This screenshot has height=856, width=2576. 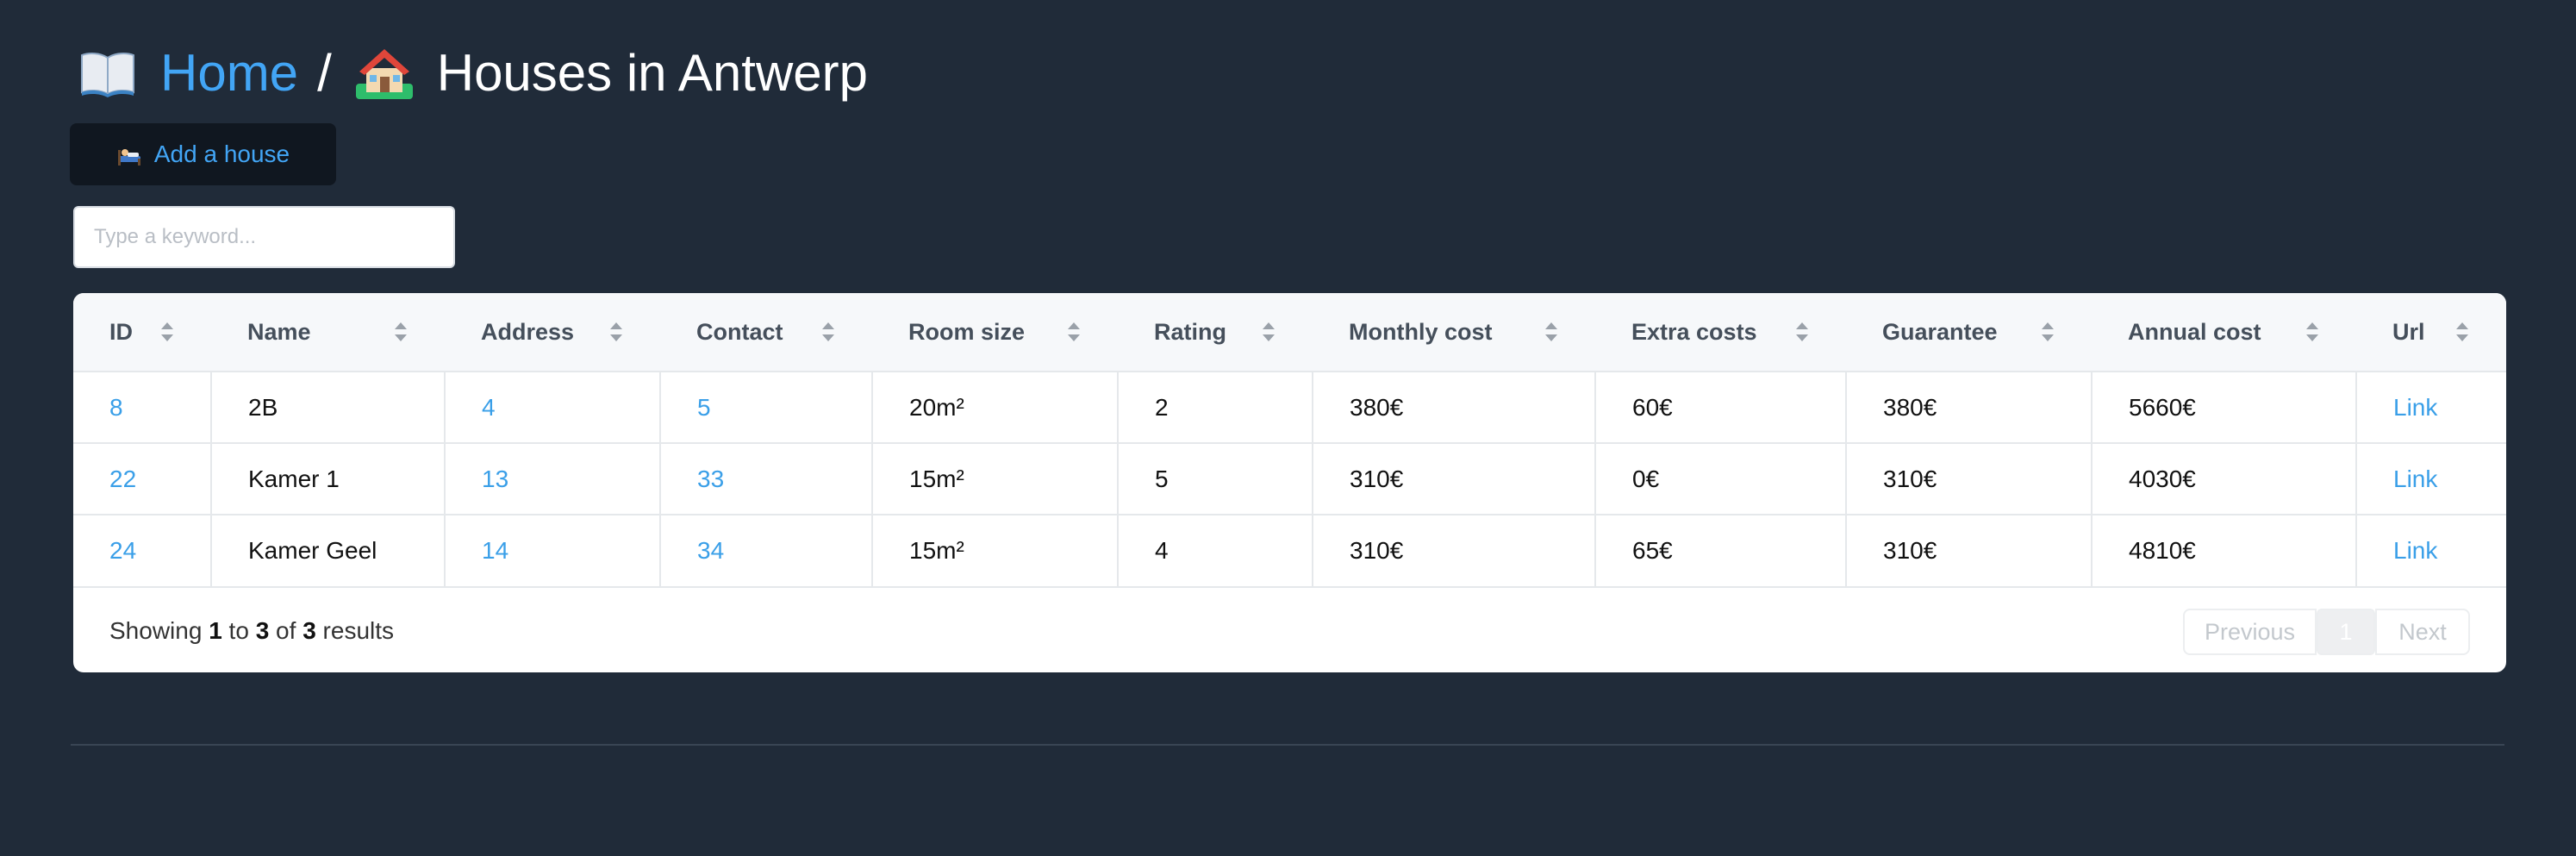 What do you see at coordinates (328, 332) in the screenshot?
I see `column-header-name: Name` at bounding box center [328, 332].